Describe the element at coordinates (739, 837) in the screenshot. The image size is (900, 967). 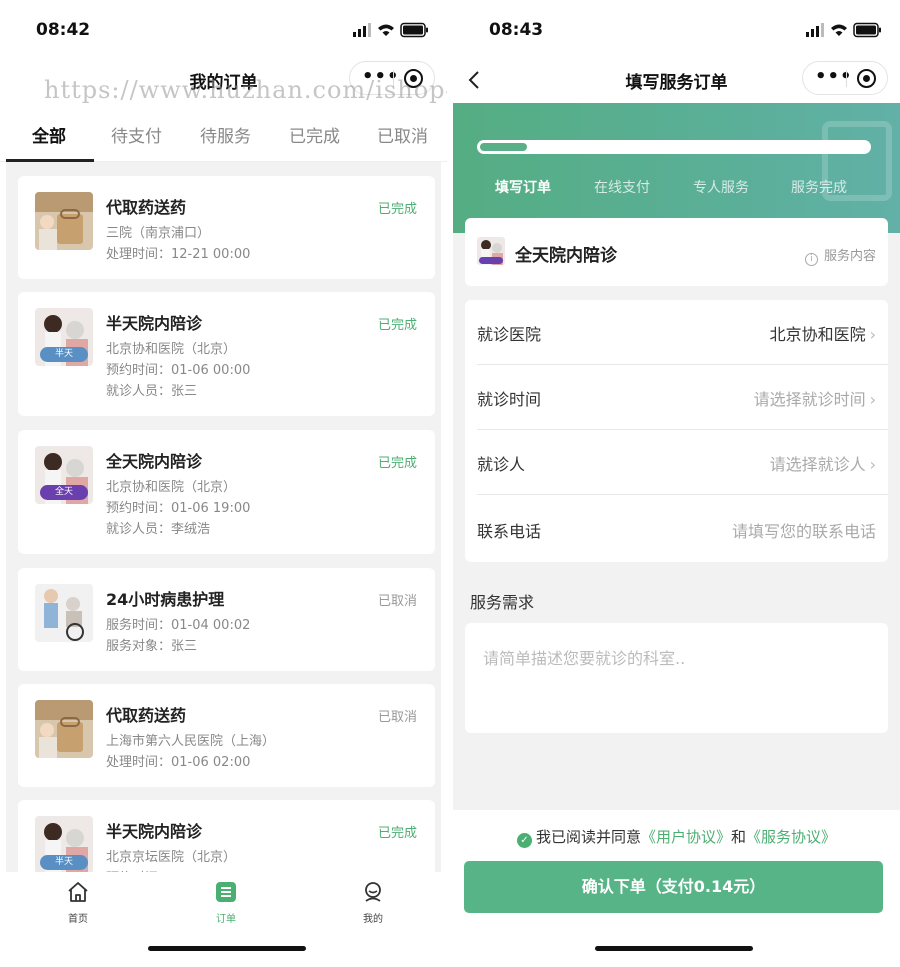
I see `agree-and: 和` at that location.